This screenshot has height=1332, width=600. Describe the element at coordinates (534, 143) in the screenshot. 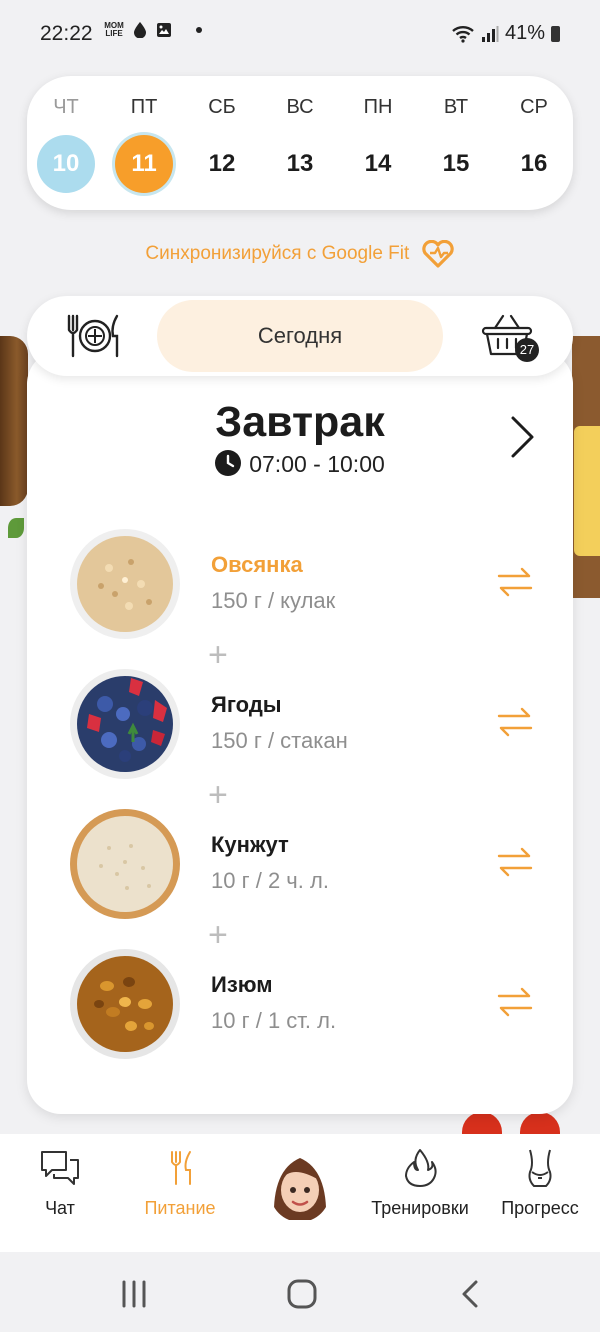

I see `calendar-day: СР 16` at that location.